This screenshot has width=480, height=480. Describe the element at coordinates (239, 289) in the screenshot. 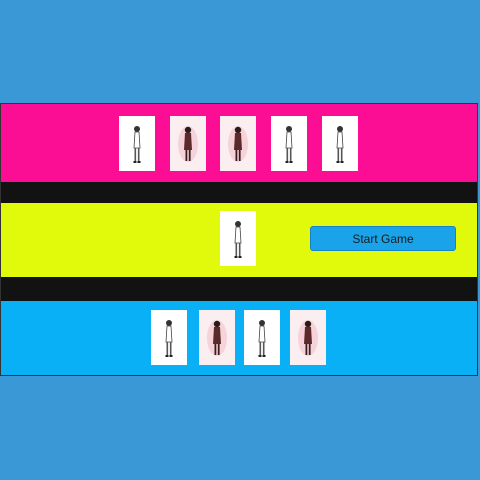

I see `separator-bottom` at that location.